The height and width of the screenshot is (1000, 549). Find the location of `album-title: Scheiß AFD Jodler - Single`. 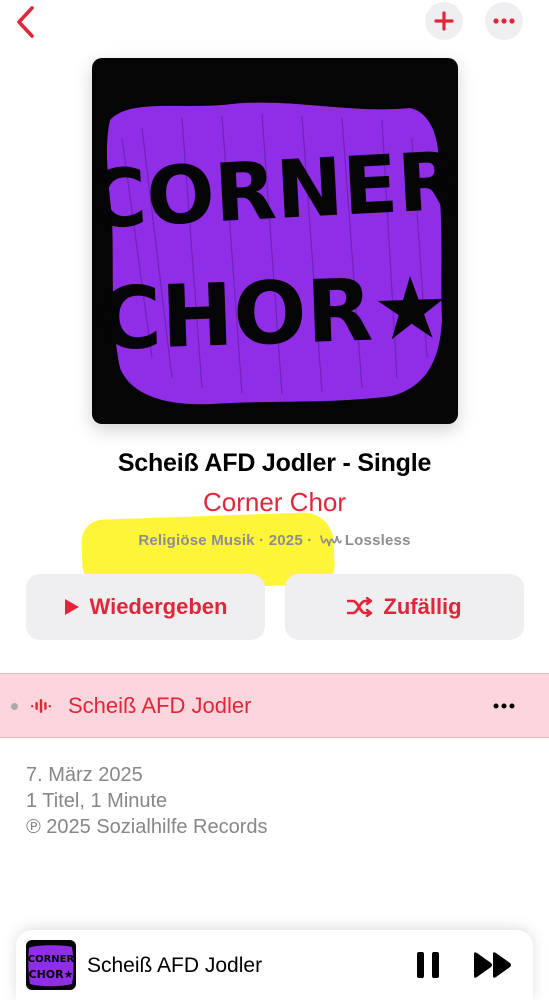

album-title: Scheiß AFD Jodler - Single is located at coordinates (274, 463).